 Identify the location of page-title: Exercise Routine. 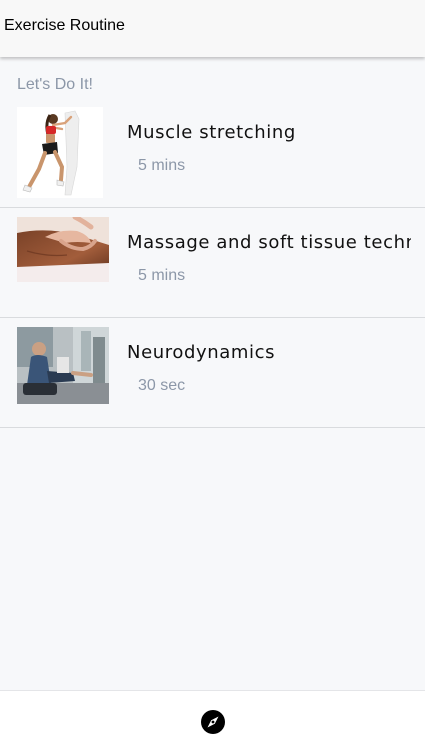
(64, 25).